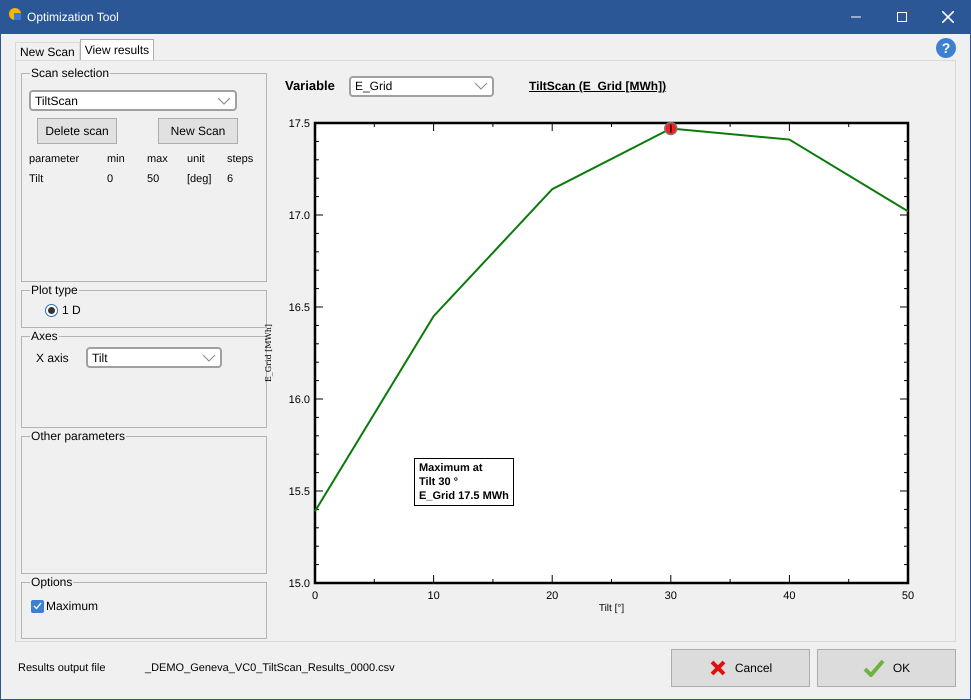 Image resolution: width=971 pixels, height=700 pixels. I want to click on app-logo-icon, so click(15, 14).